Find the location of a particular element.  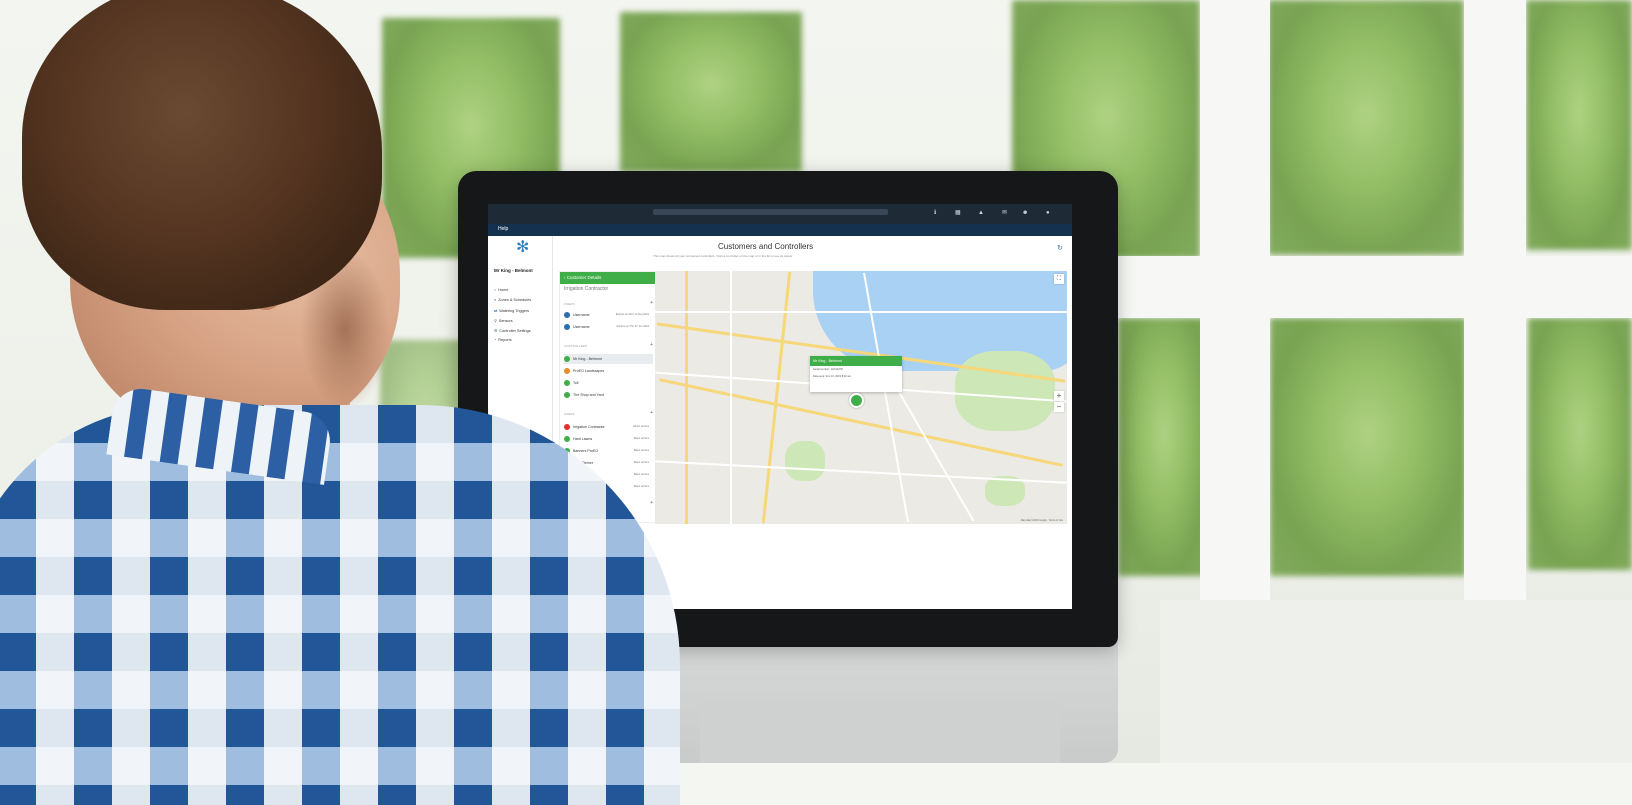

zoom-out-button: − is located at coordinates (1059, 407).